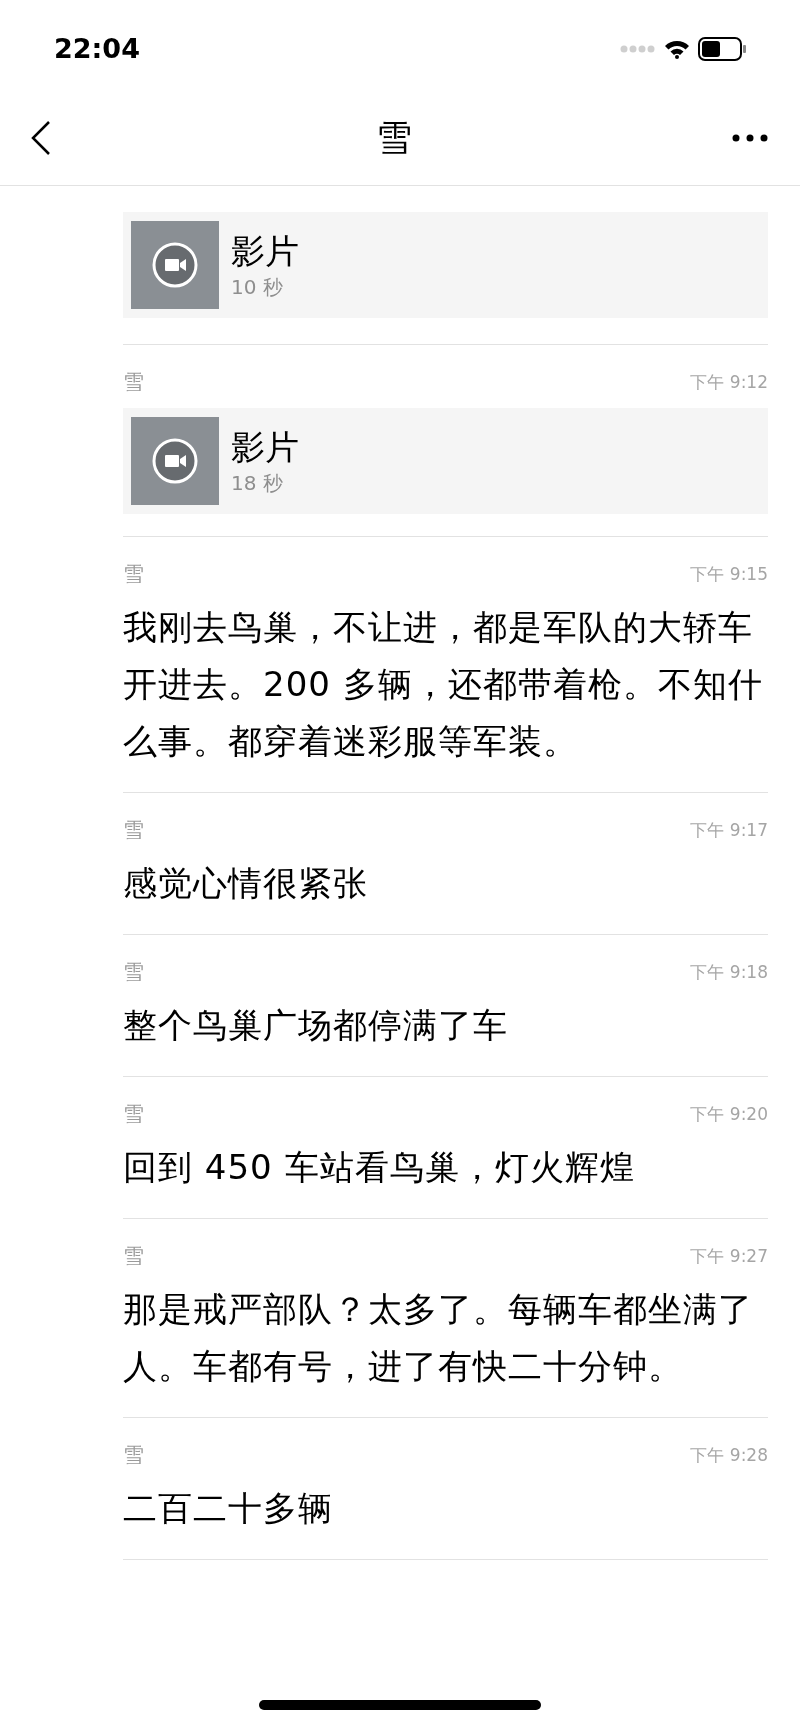 The height and width of the screenshot is (1732, 800). Describe the element at coordinates (750, 137) in the screenshot. I see `more-icon` at that location.